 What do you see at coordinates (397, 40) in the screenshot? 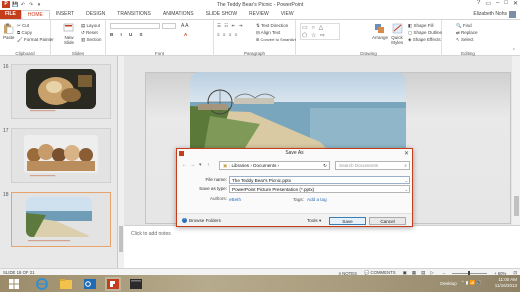
I see `quick-styles-button: Quick Styles` at bounding box center [397, 40].